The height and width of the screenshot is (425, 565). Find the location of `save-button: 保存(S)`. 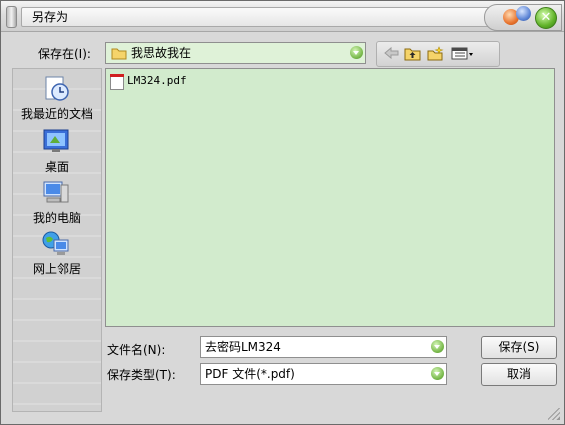

save-button: 保存(S) is located at coordinates (519, 347).